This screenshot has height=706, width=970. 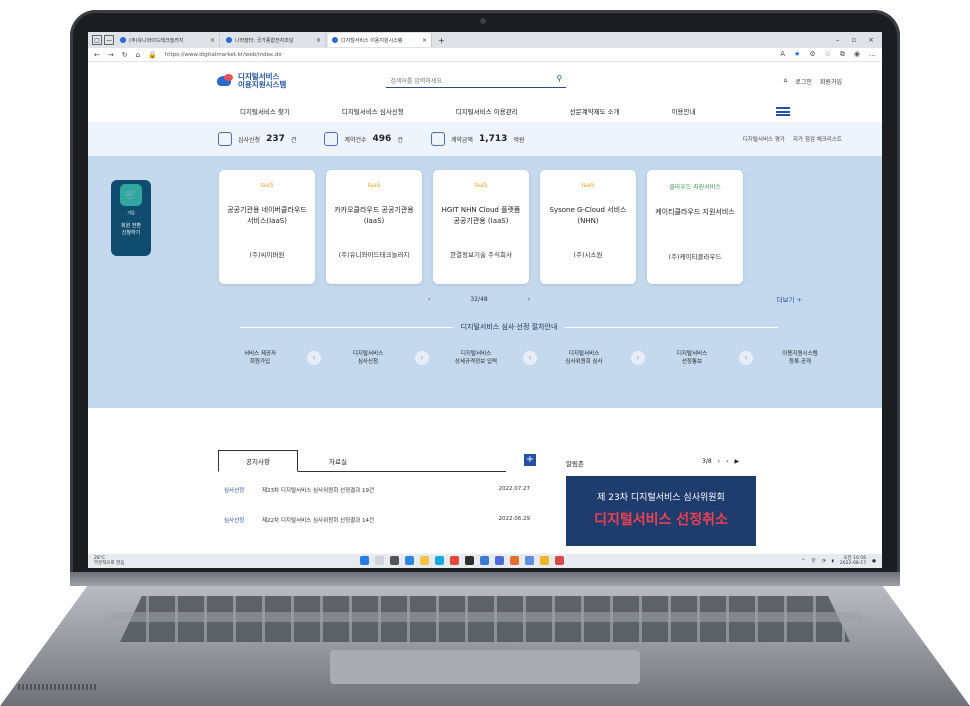 I want to click on nav-item-find: 디지털서비스 찾기, so click(x=265, y=111).